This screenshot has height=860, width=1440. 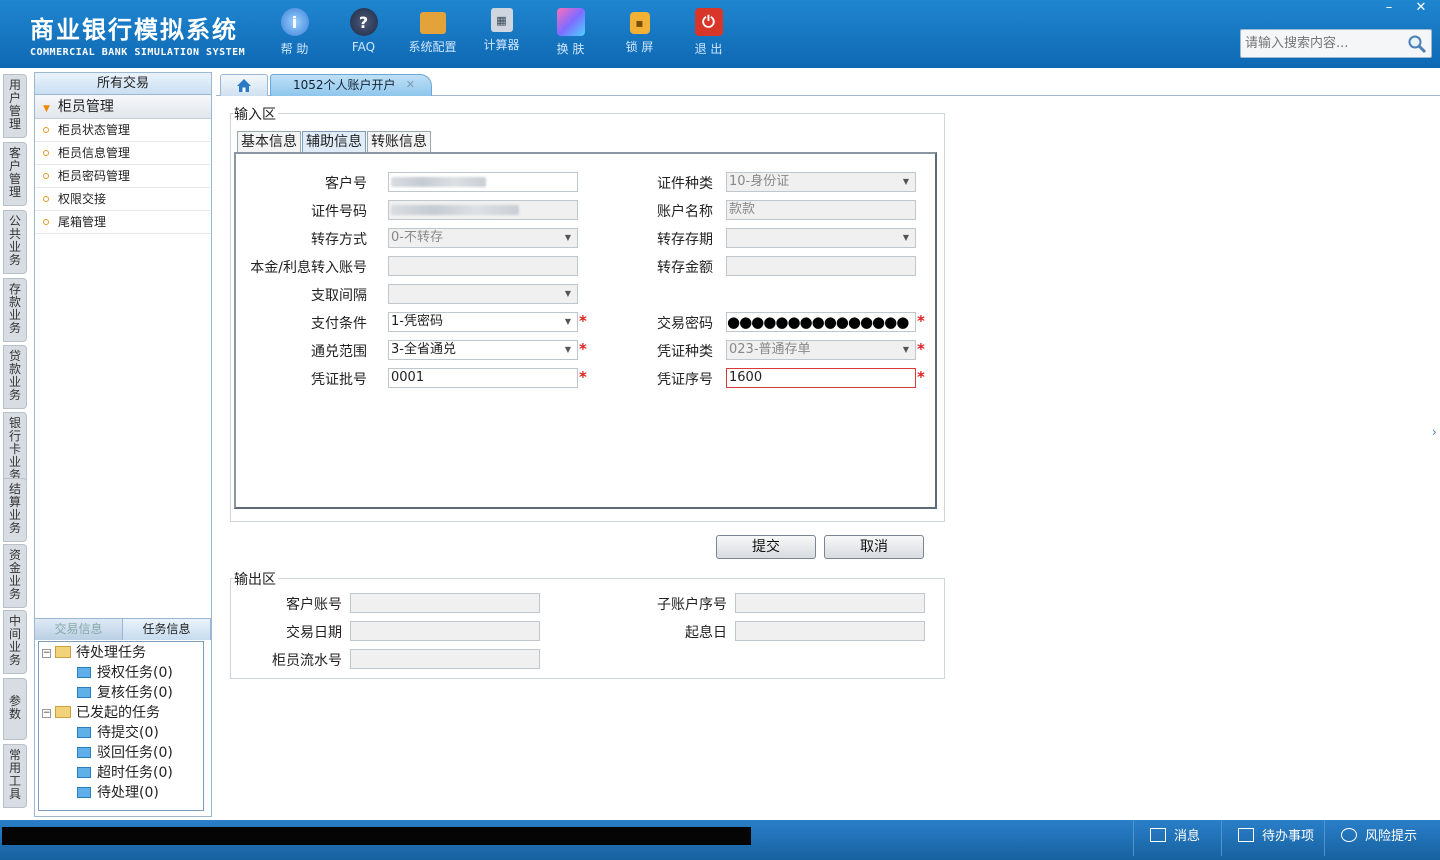 What do you see at coordinates (766, 547) in the screenshot?
I see `submit-button: 提交` at bounding box center [766, 547].